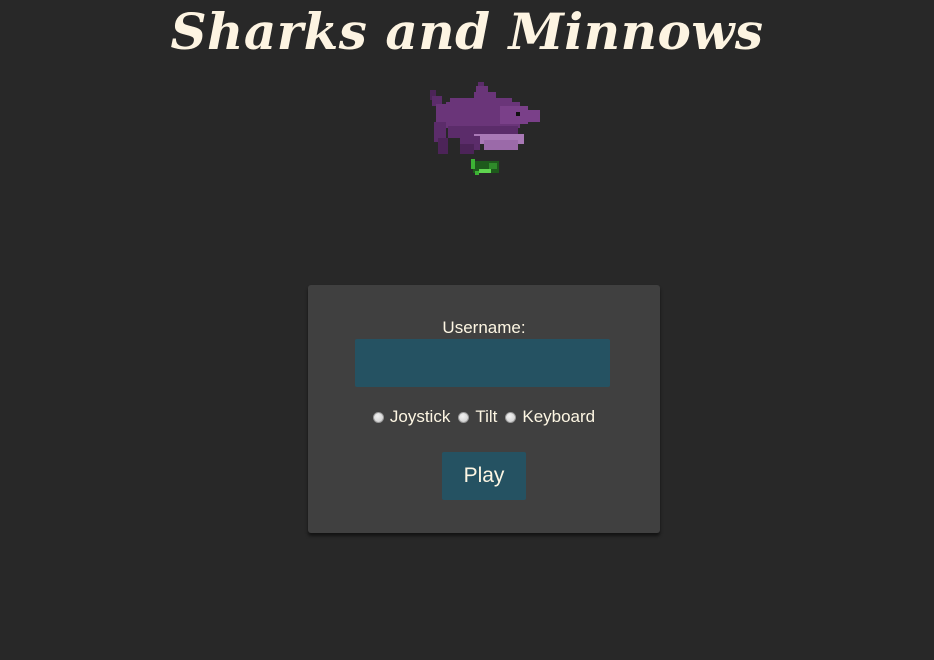  I want to click on control-option-joystick: Joystick, so click(411, 417).